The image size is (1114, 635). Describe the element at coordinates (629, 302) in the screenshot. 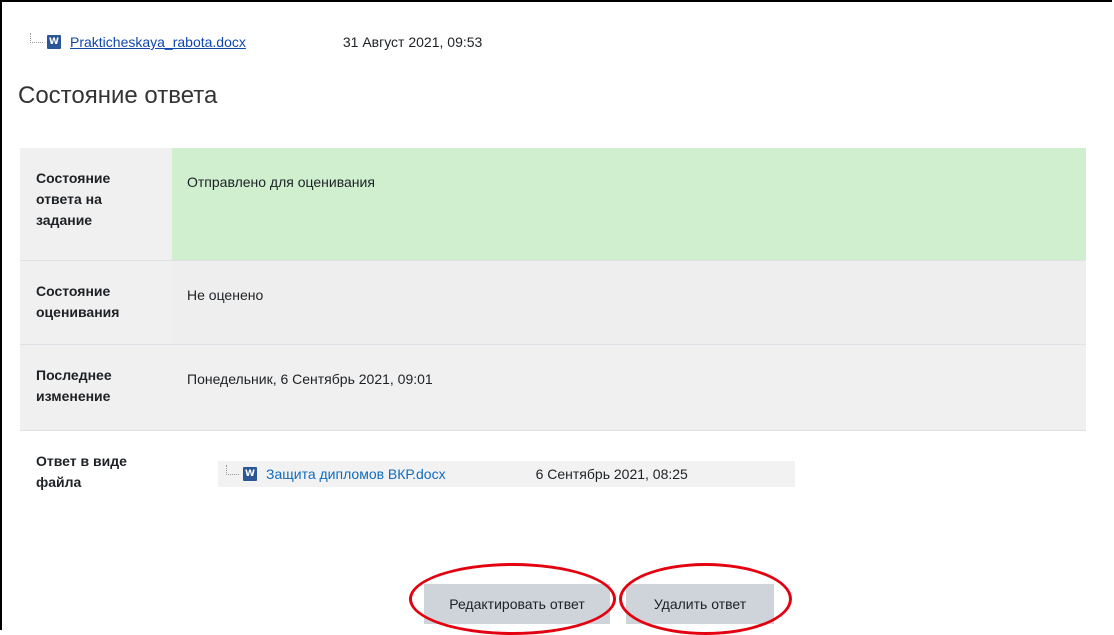

I see `row-value-grading-status: Не оценено` at that location.